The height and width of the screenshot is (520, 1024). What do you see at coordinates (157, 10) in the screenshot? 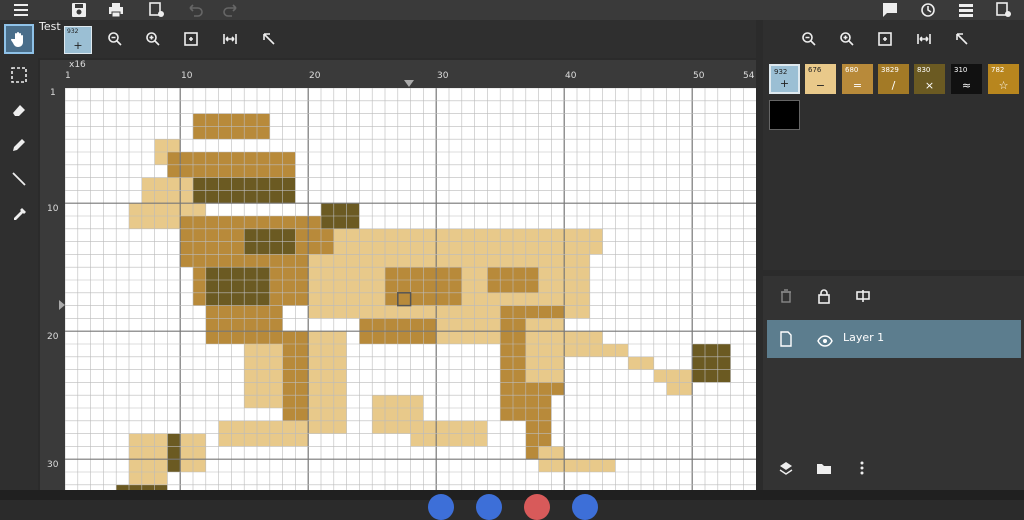
I see `image-settings-icon` at bounding box center [157, 10].